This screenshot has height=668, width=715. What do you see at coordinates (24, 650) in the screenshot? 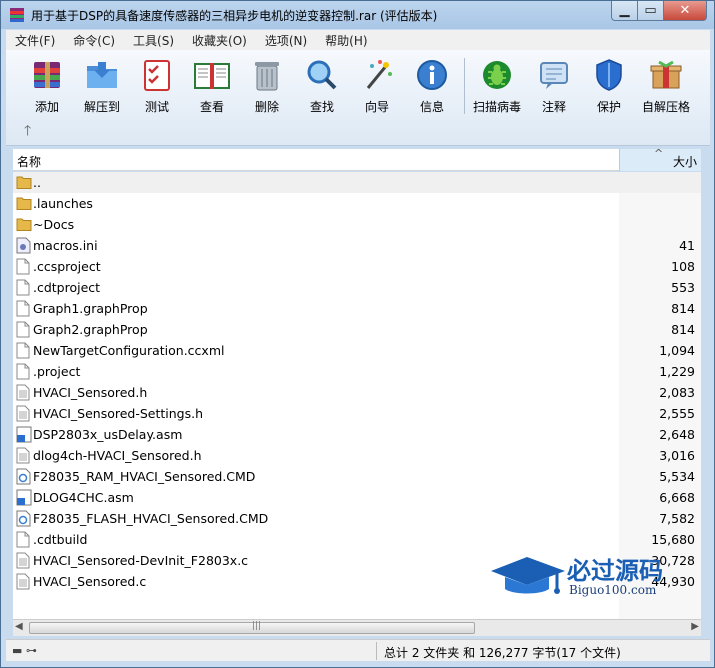
I see `drive-key-icon: ▬ ⊶` at bounding box center [24, 650].